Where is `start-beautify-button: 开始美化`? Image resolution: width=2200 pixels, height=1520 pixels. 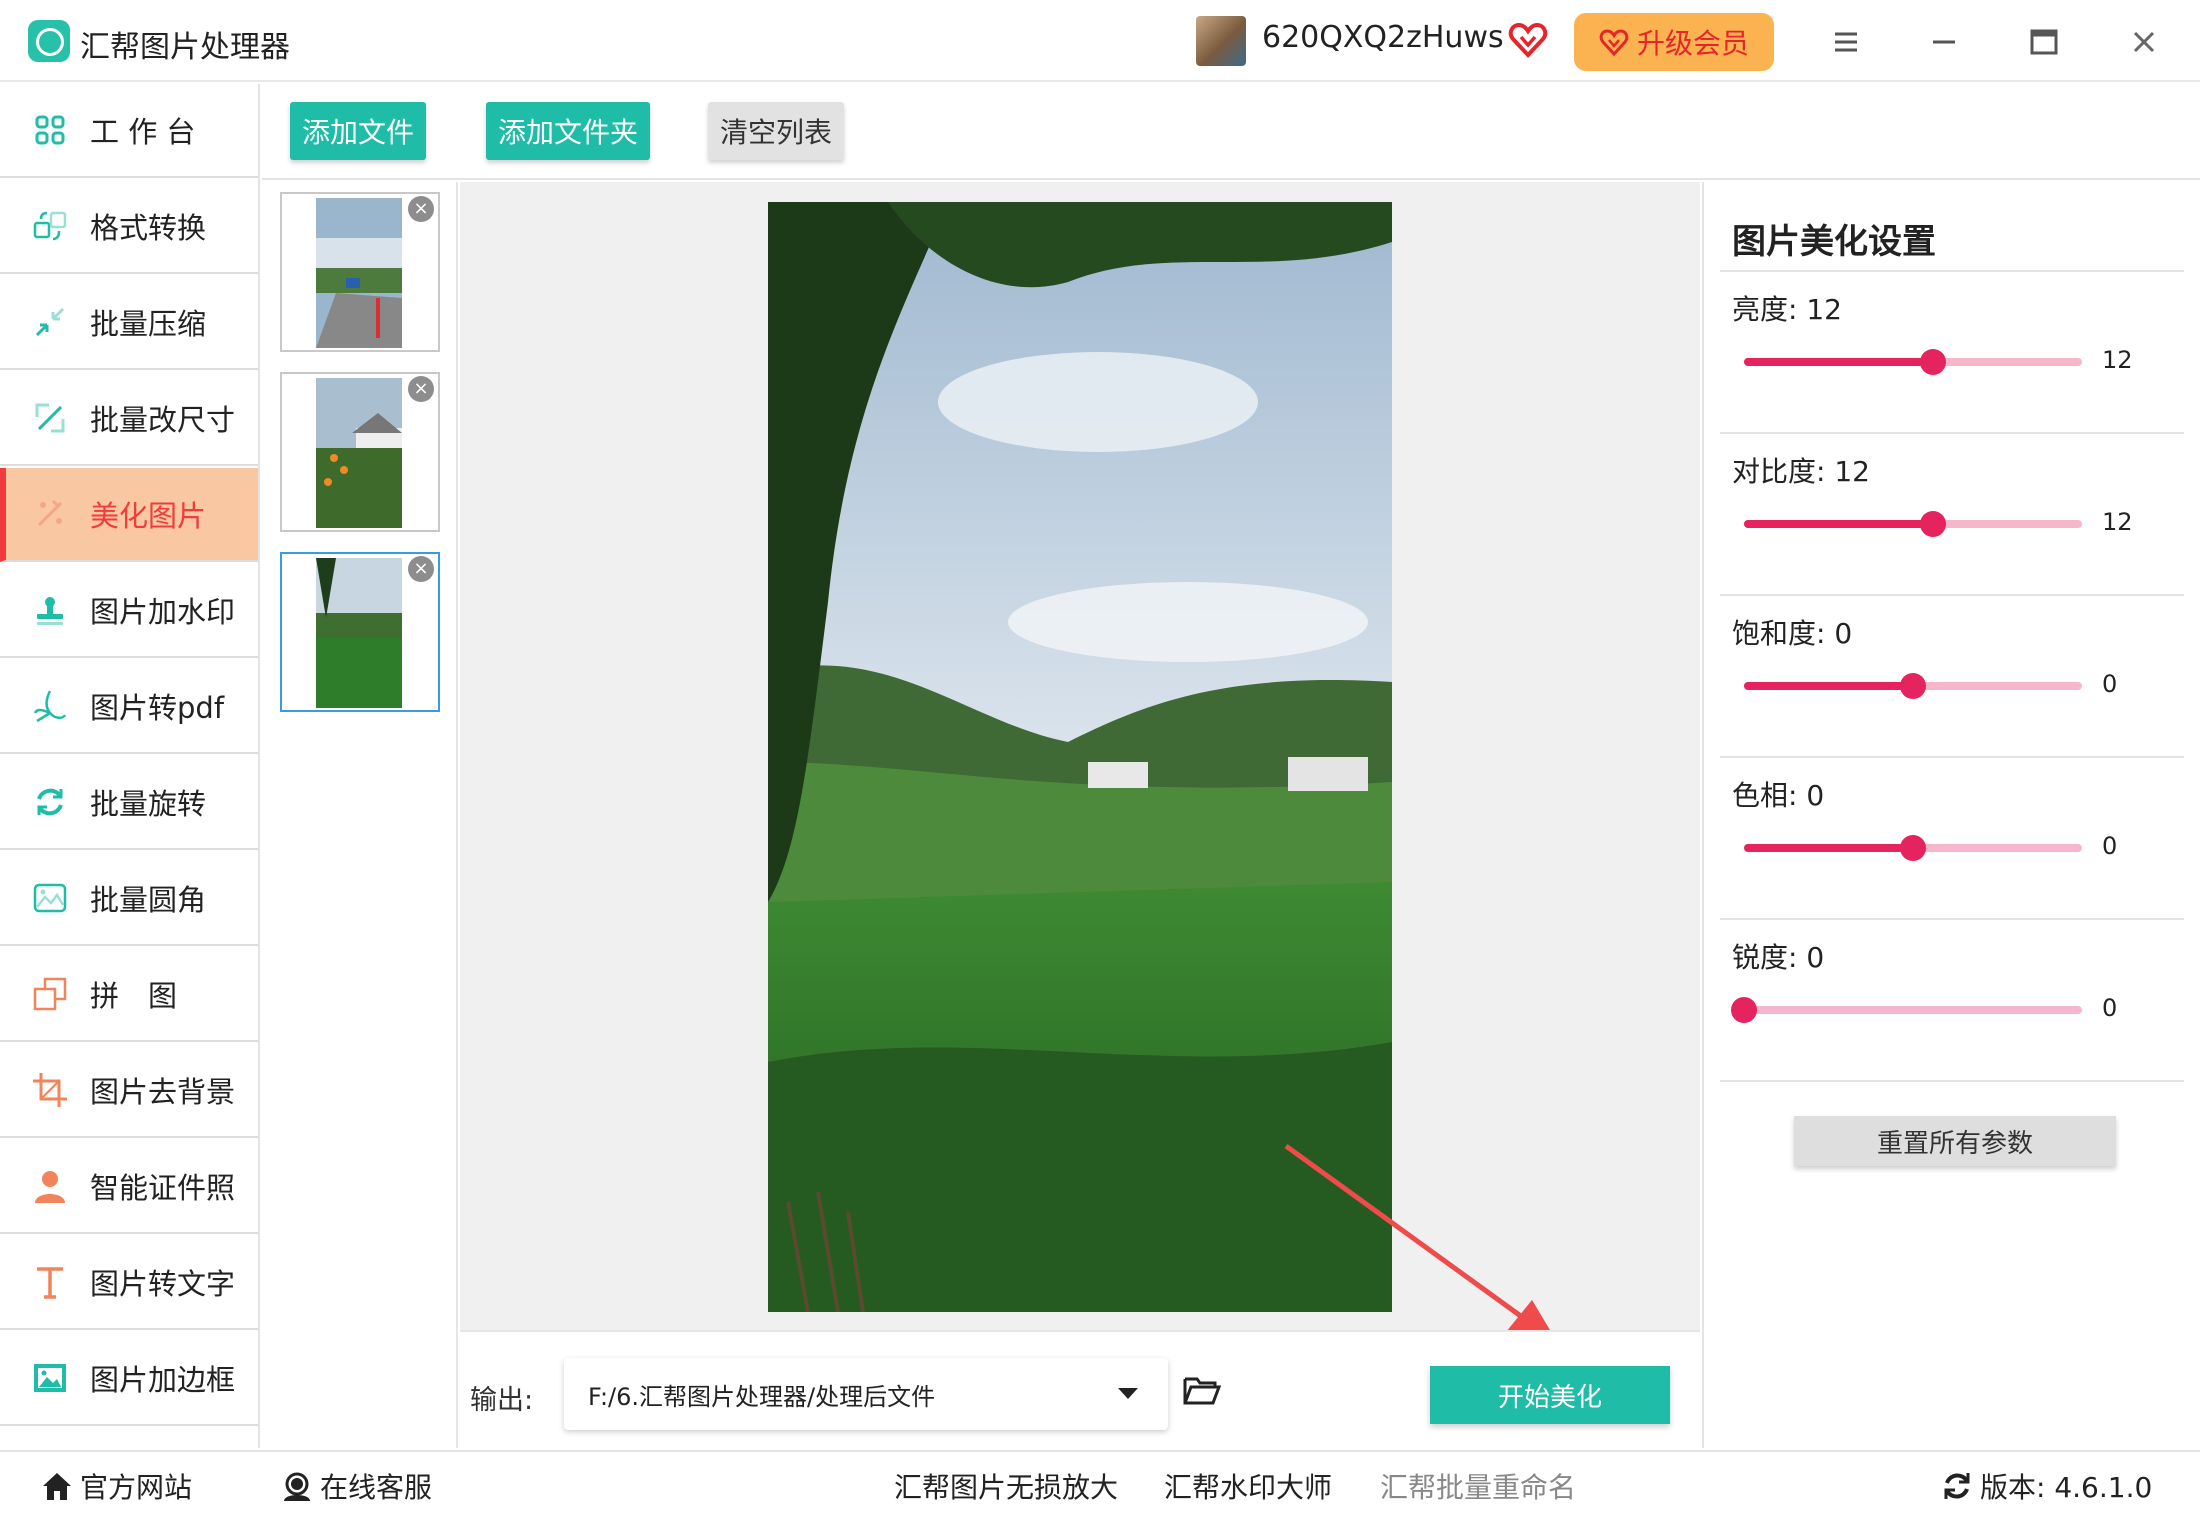 start-beautify-button: 开始美化 is located at coordinates (1550, 1395).